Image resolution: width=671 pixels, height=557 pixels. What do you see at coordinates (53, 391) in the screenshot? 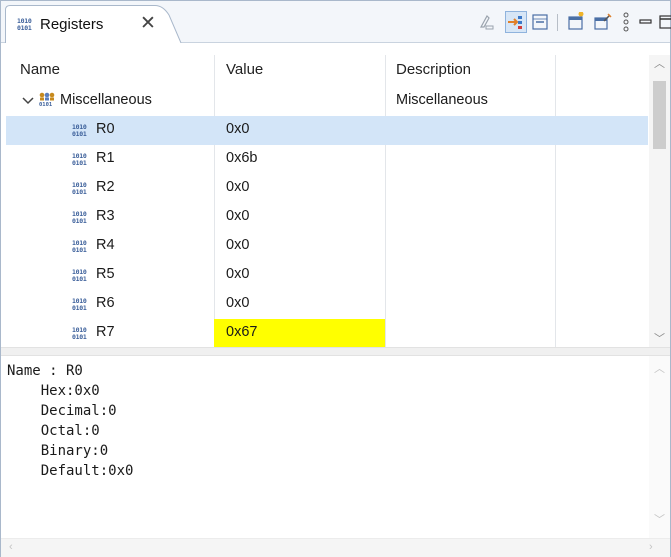
I see `detail-line: Hex:0x0` at bounding box center [53, 391].